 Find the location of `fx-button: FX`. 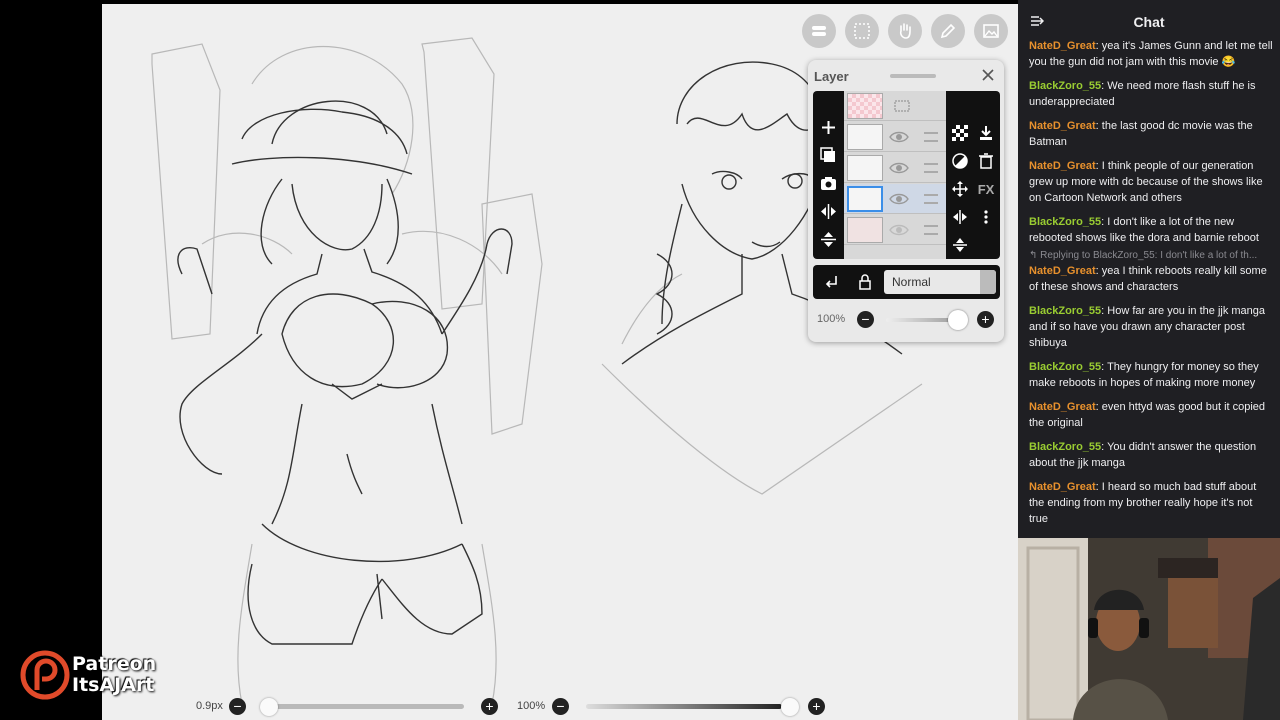

fx-button: FX is located at coordinates (986, 189).